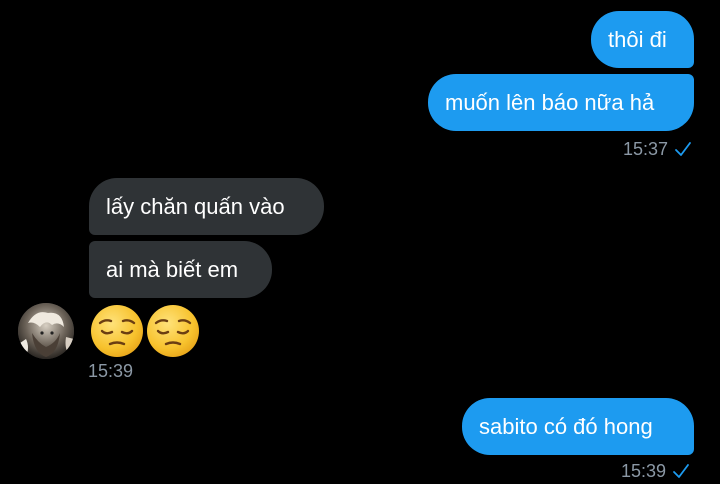  What do you see at coordinates (195, 206) in the screenshot?
I see `message-text: lấy chăn quấn vào` at bounding box center [195, 206].